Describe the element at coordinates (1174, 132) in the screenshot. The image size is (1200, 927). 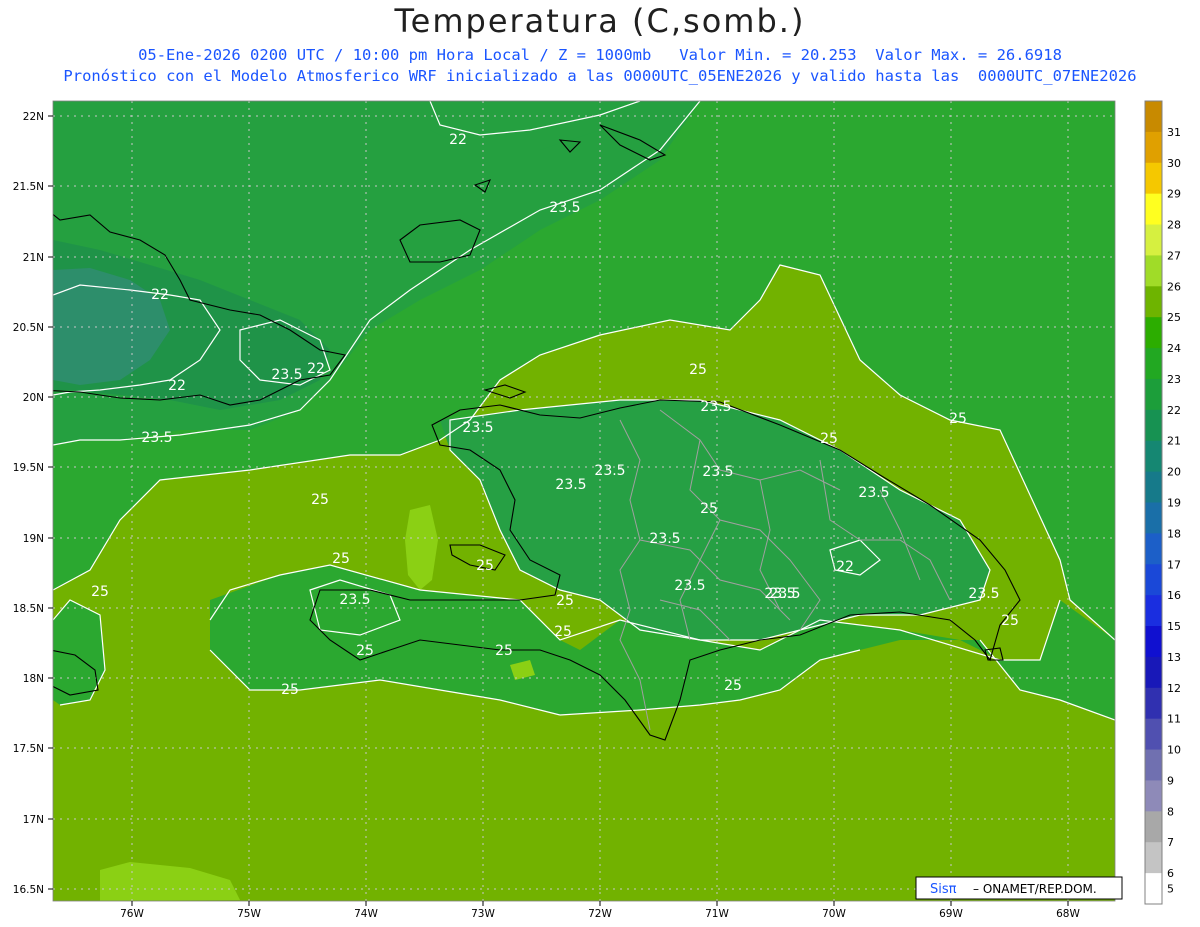
I see `colorbar-label: 31` at that location.